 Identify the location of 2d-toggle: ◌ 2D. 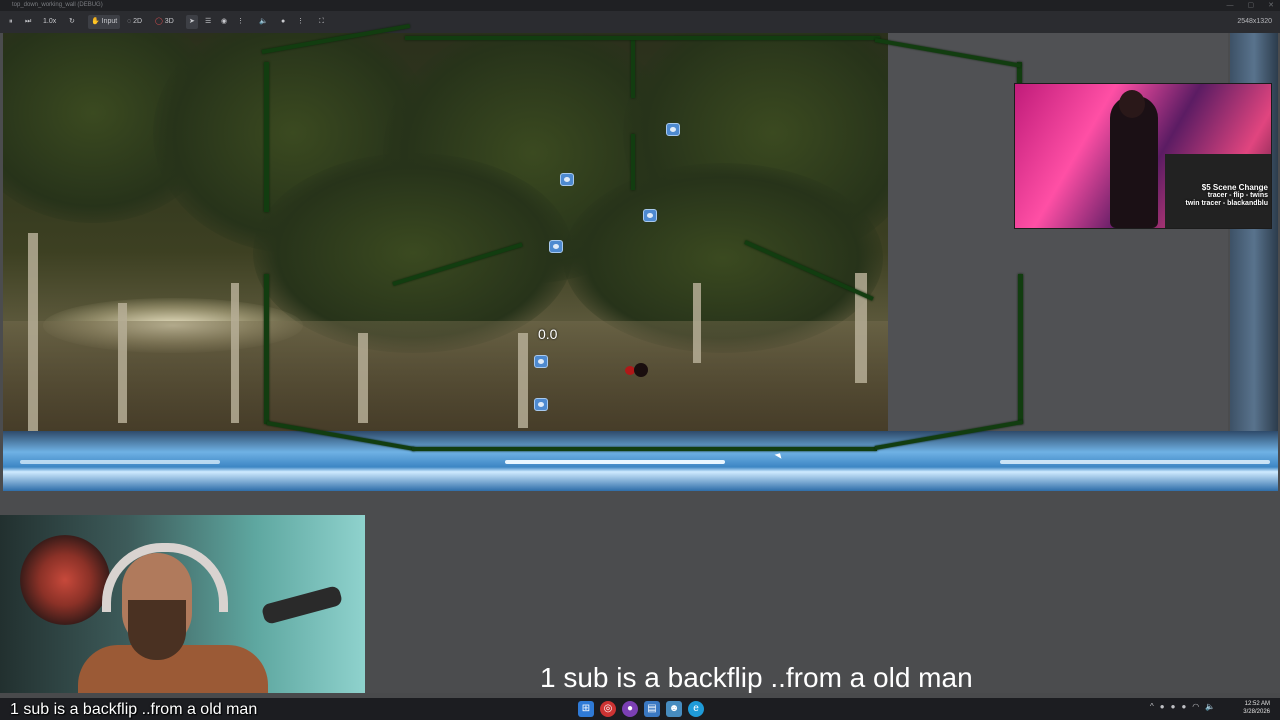
(134, 22).